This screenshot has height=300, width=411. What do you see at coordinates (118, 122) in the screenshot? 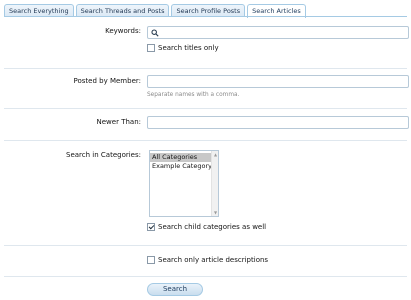
I see `newer-than-label: Newer Than:` at bounding box center [118, 122].